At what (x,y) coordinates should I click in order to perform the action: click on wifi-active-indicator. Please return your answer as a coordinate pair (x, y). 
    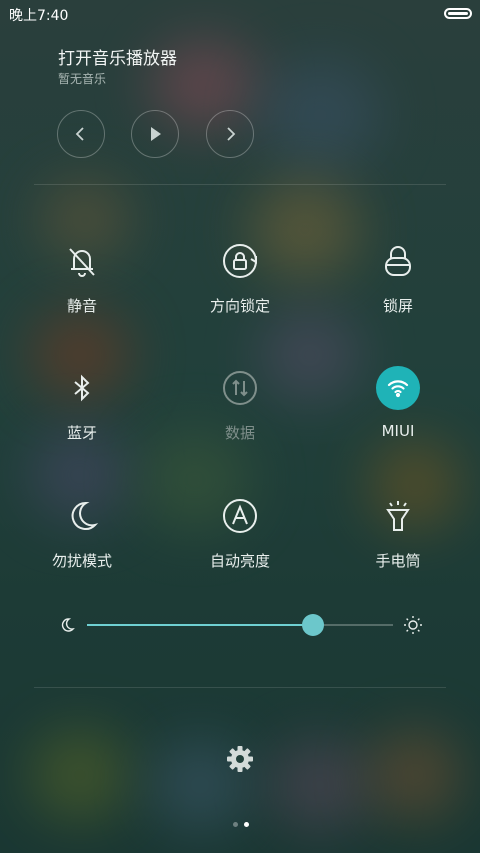
    Looking at the image, I should click on (398, 388).